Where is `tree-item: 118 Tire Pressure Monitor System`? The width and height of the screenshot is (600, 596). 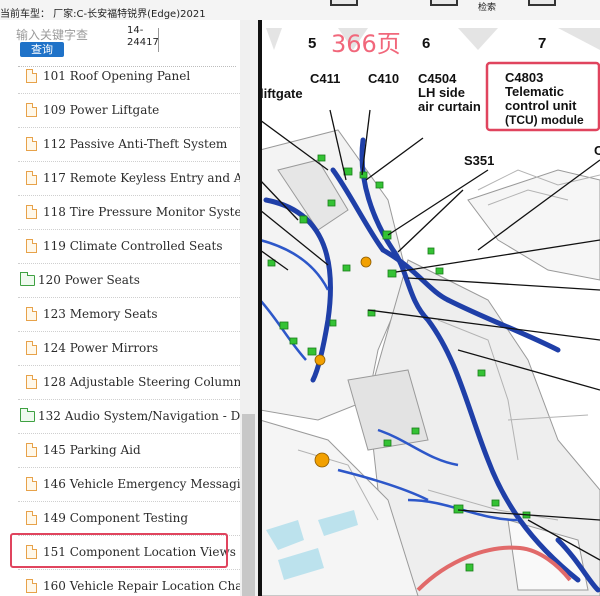
tree-item: 118 Tire Pressure Monitor System is located at coordinates (126, 213).